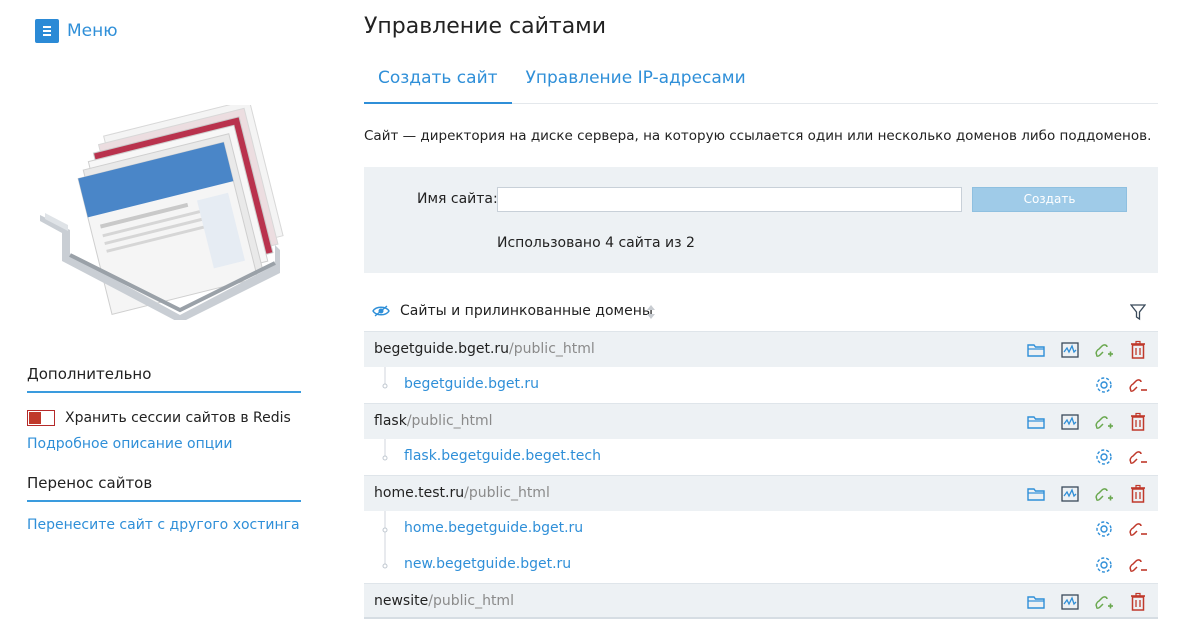 The width and height of the screenshot is (1195, 643). Describe the element at coordinates (164, 488) in the screenshot. I see `transfer-section-title: Перенос сайтов` at that location.